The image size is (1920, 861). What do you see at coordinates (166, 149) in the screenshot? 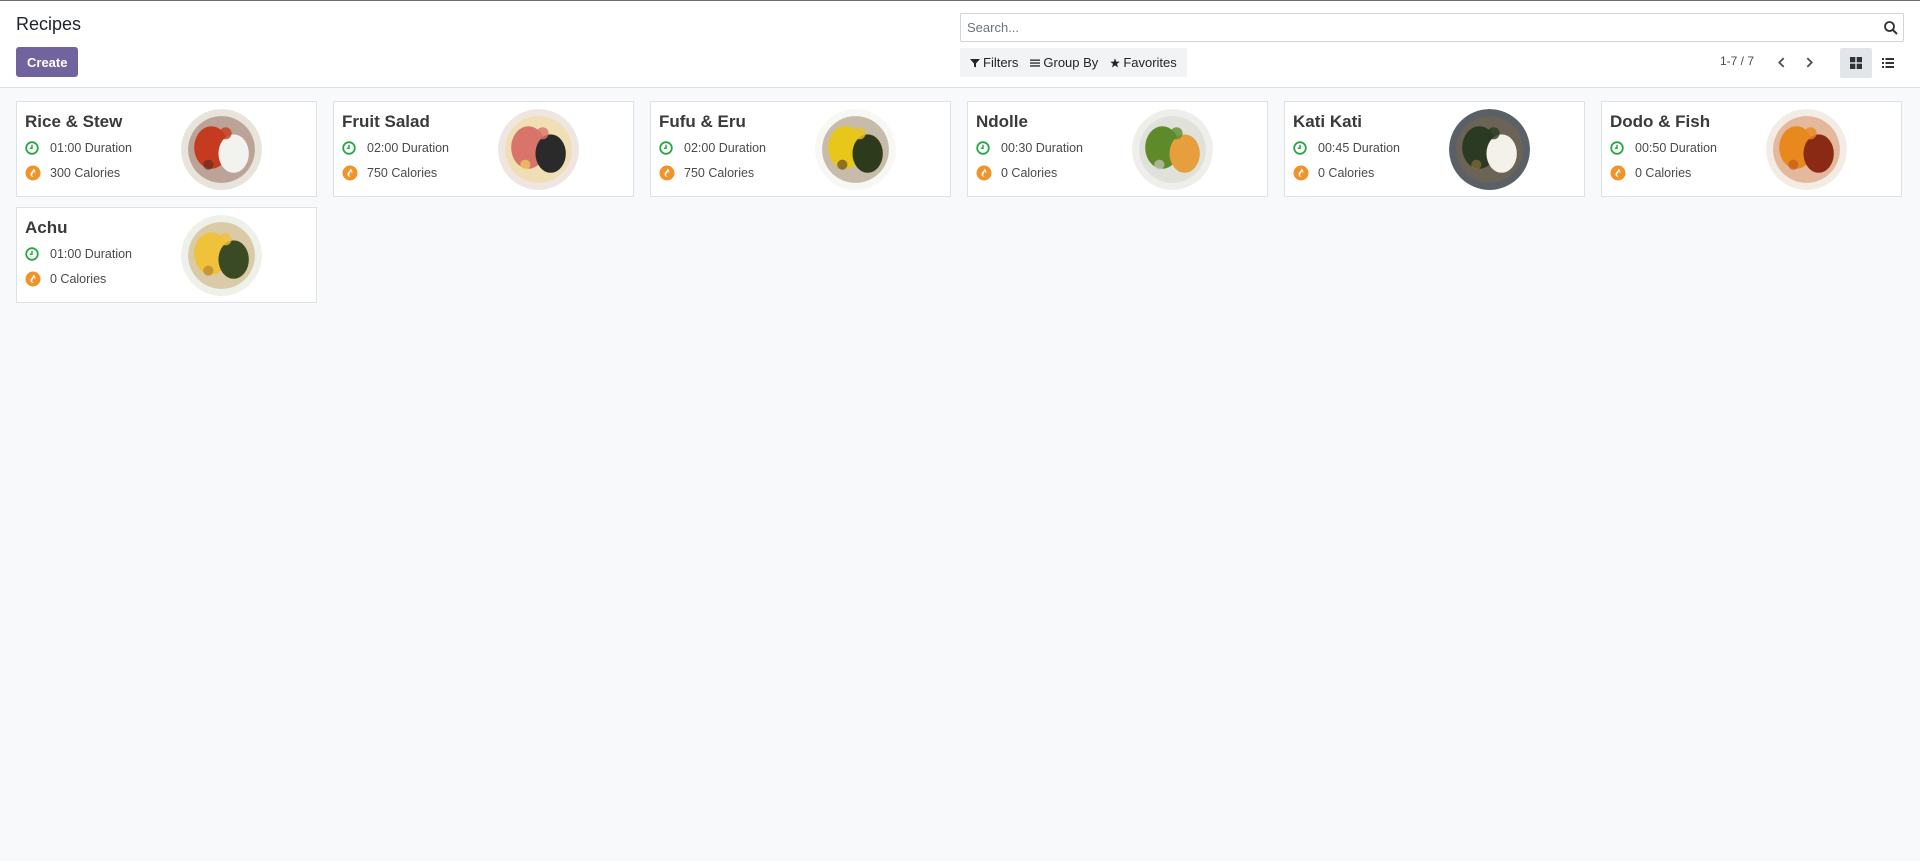
I see `recipe-card: Rice & Stew 01:00 Duration 300 Calories` at bounding box center [166, 149].